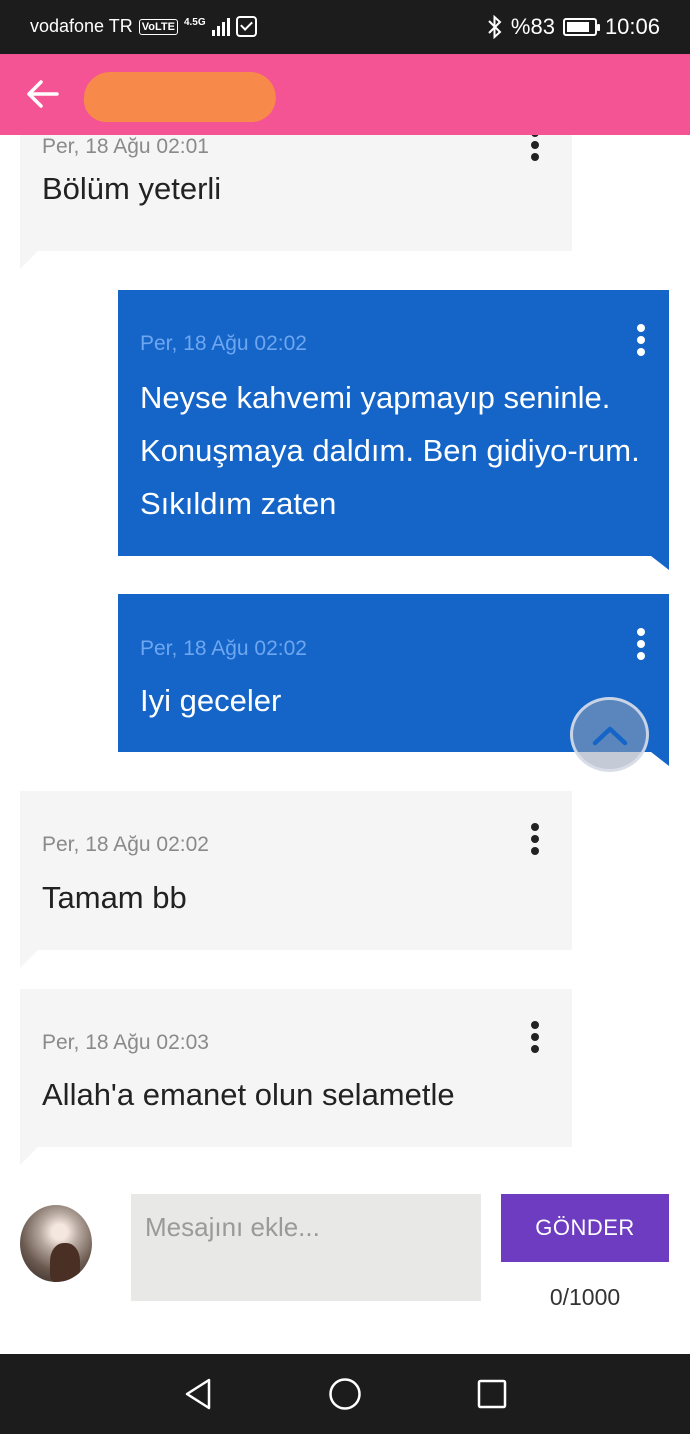  Describe the element at coordinates (306, 1247) in the screenshot. I see `message-input` at that location.